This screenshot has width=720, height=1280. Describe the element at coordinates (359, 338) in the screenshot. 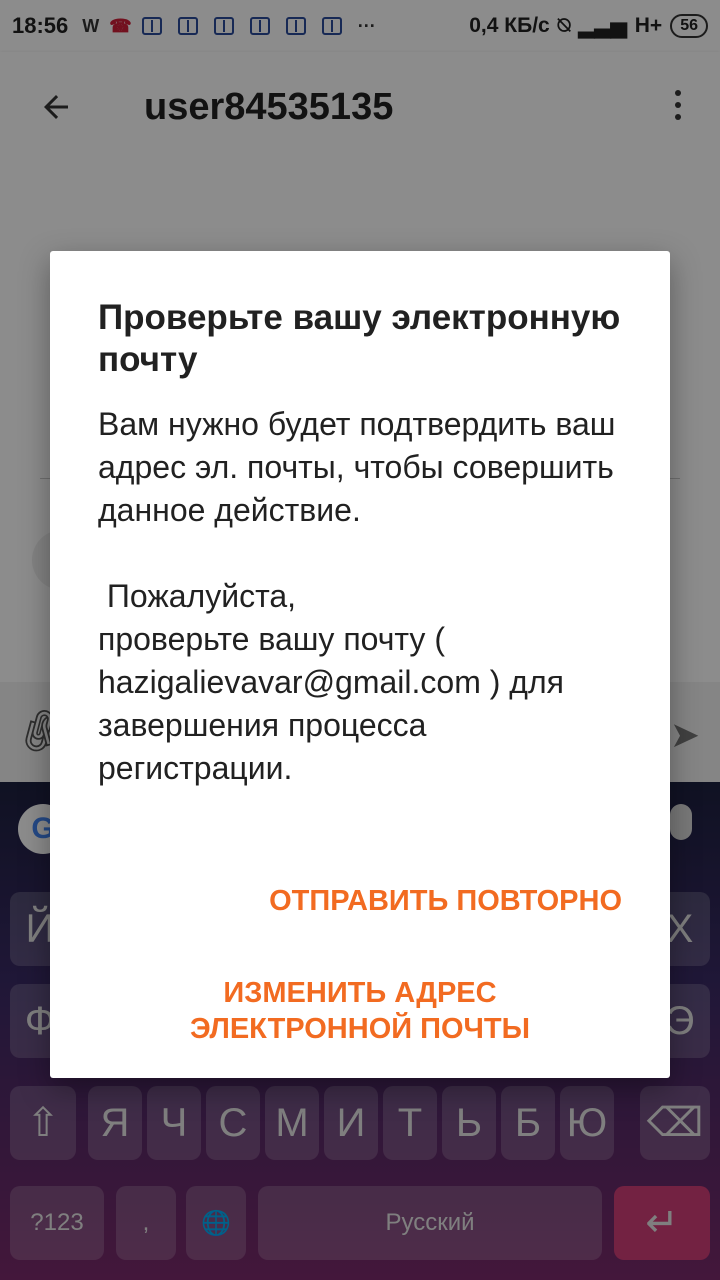

I see `dialog-title: Проверьте вашу электронную почту` at that location.